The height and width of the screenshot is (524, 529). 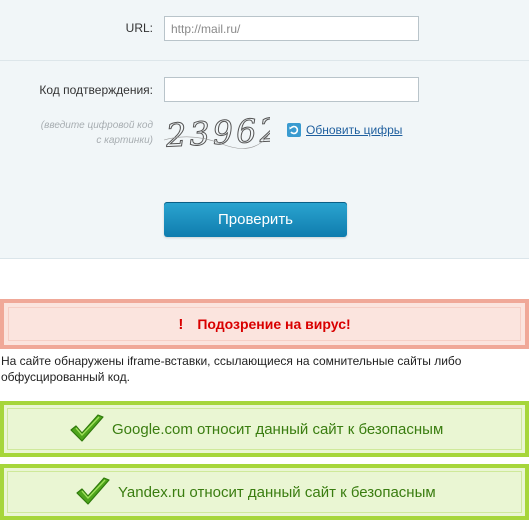 What do you see at coordinates (354, 130) in the screenshot?
I see `refresh-captcha-label: Обновить цифры` at bounding box center [354, 130].